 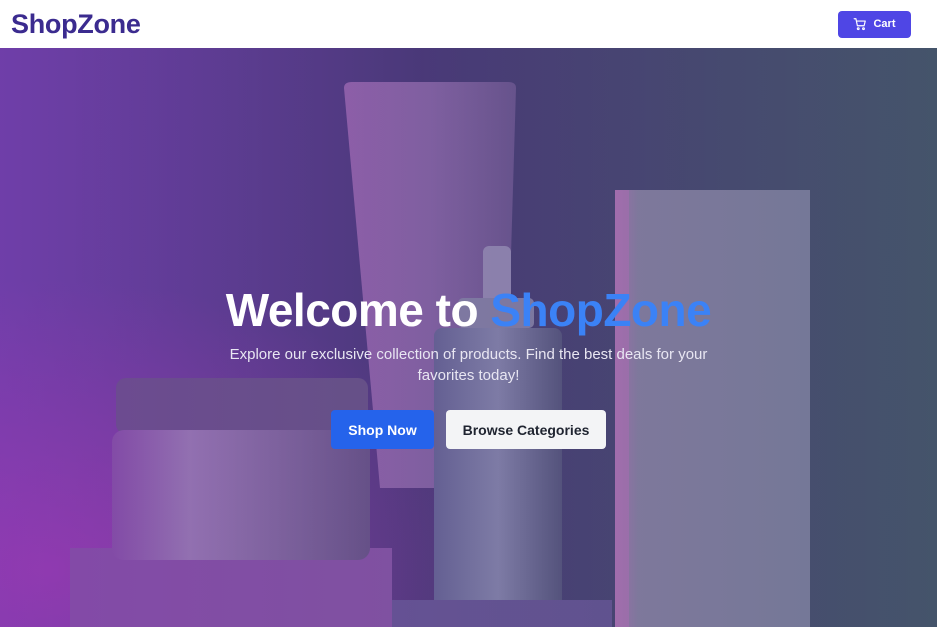 I want to click on shopping-cart-icon, so click(x=860, y=24).